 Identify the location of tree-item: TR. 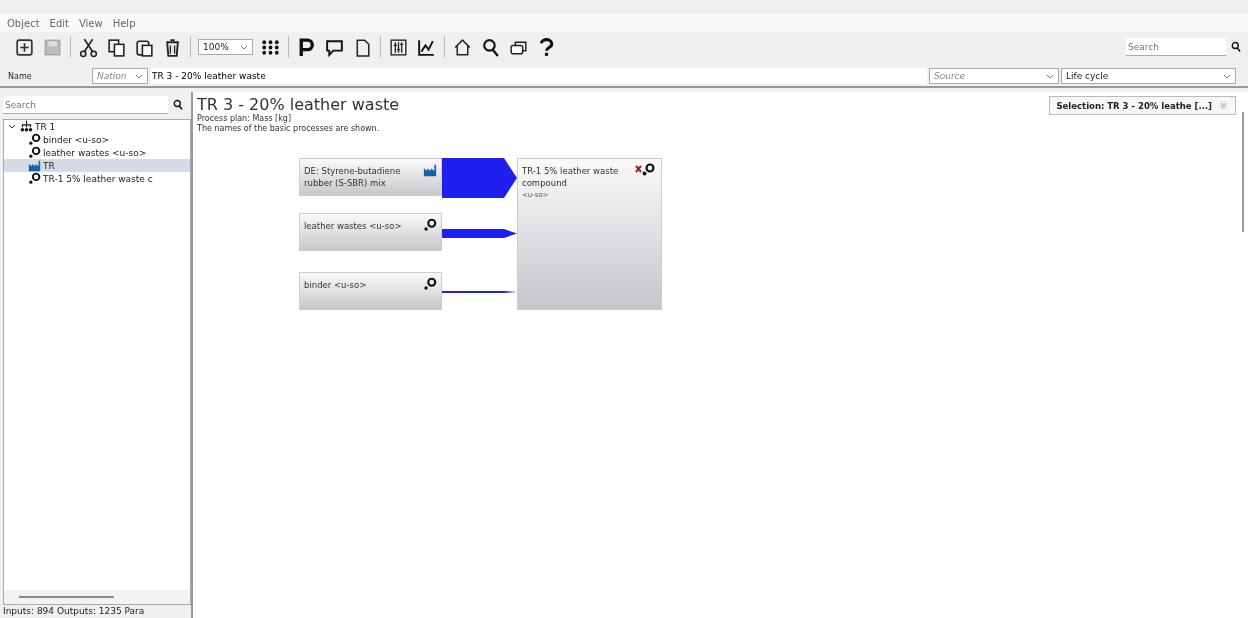
(97, 165).